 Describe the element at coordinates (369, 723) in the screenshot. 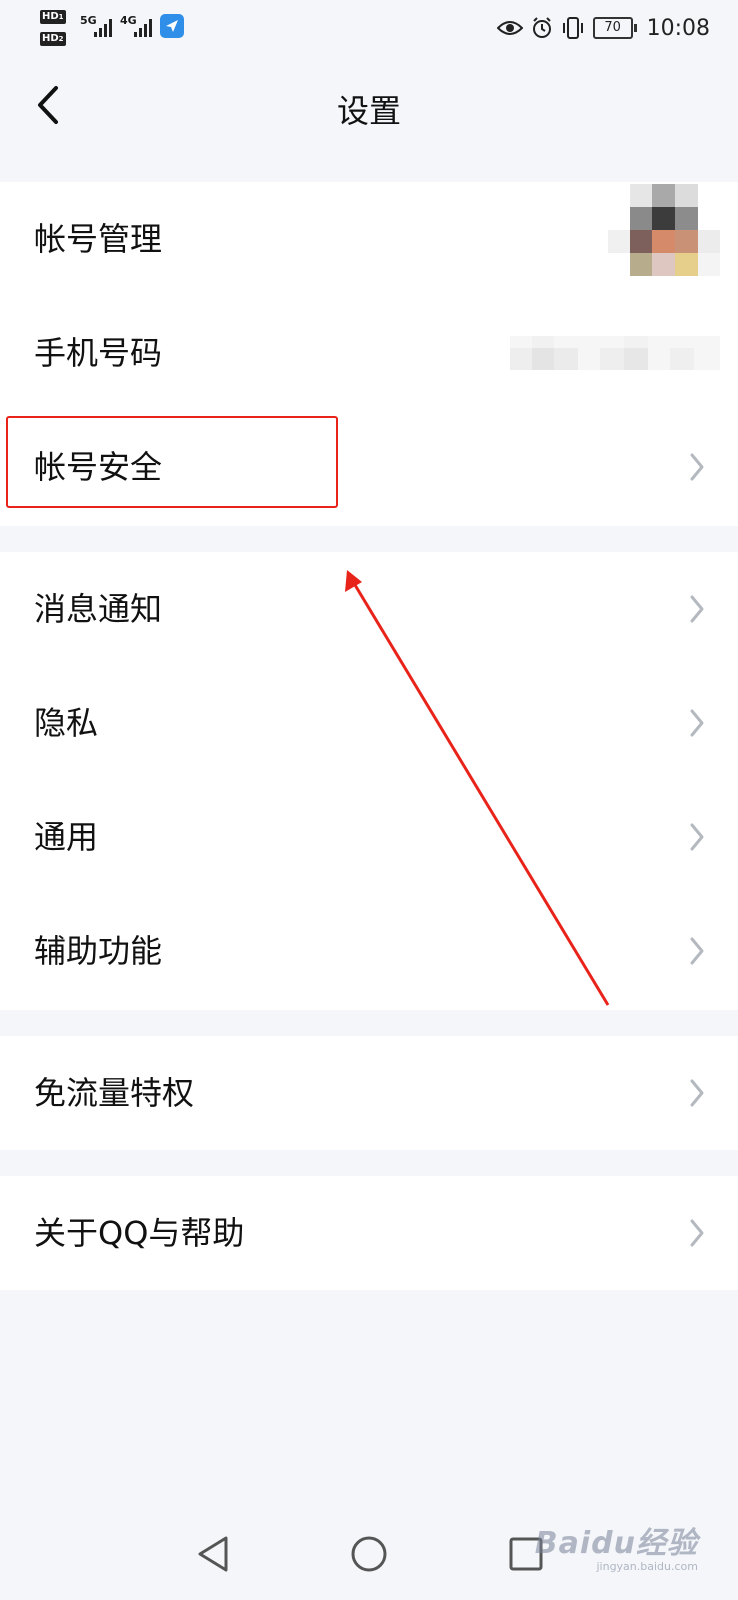

I see `row-privacy: 隐私` at that location.